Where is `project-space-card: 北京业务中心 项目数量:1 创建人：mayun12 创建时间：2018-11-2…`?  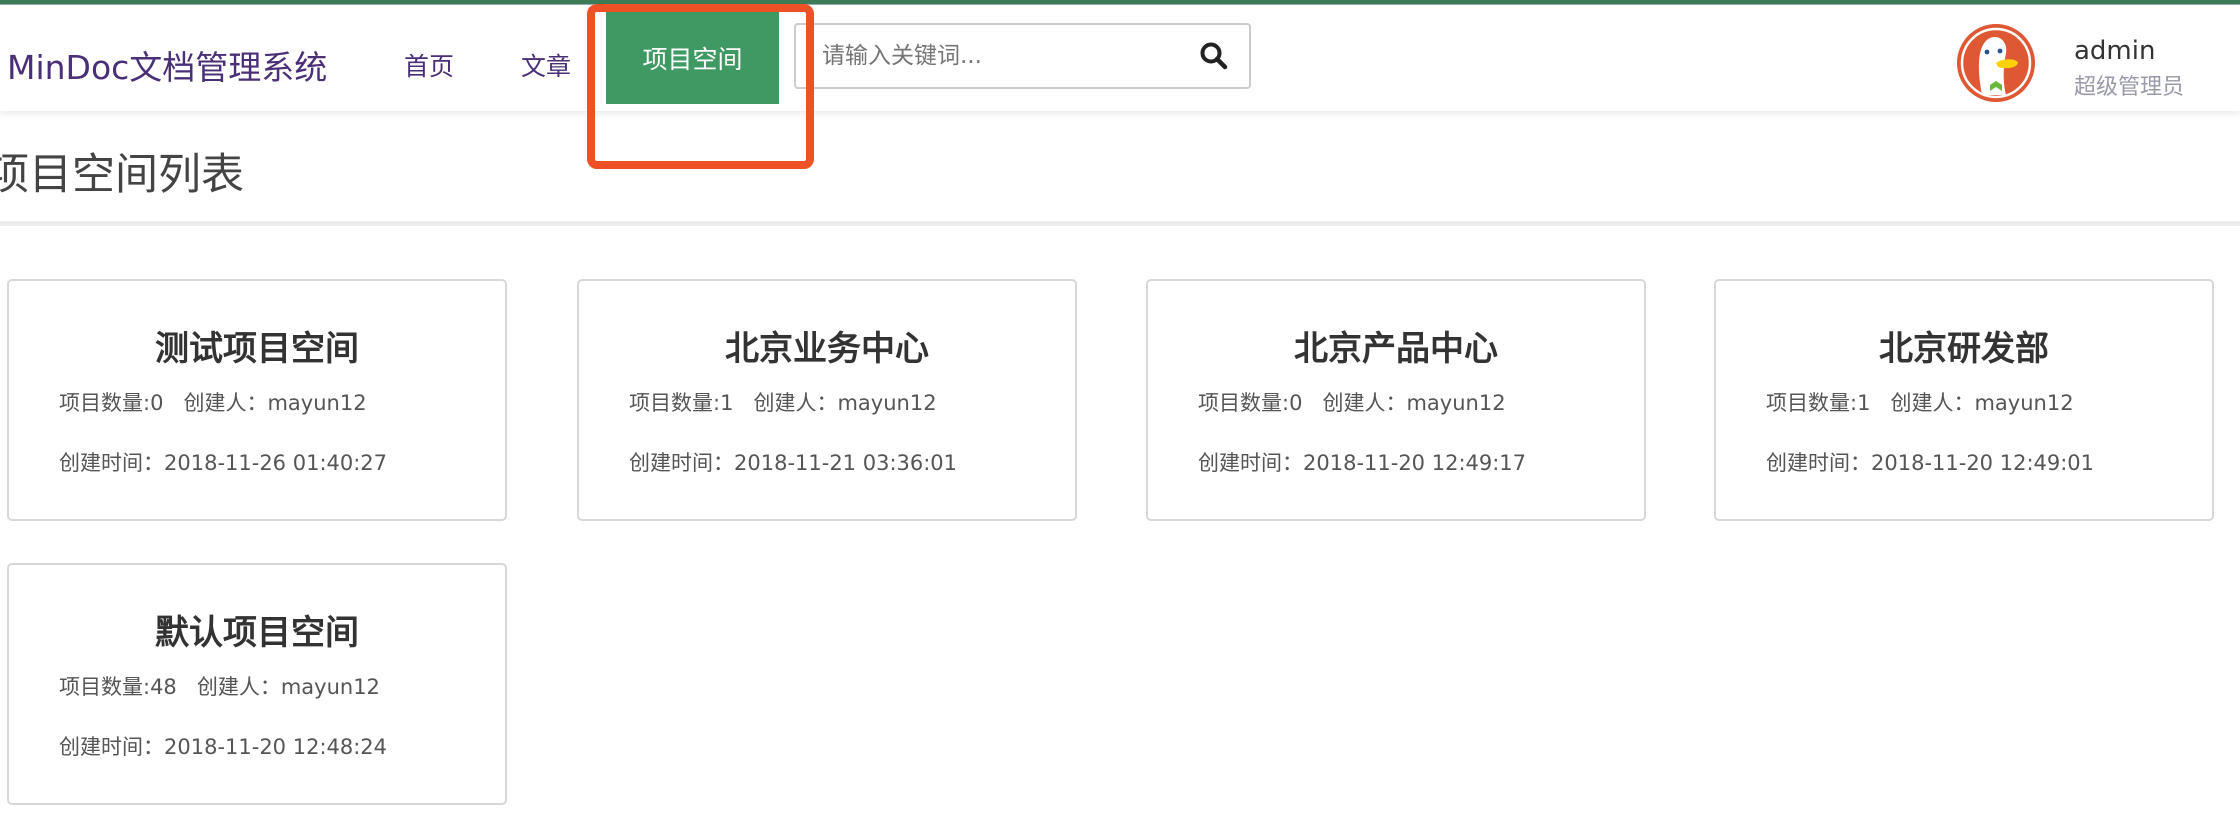 project-space-card: 北京业务中心 项目数量:1 创建人：mayun12 创建时间：2018-11-2… is located at coordinates (827, 400).